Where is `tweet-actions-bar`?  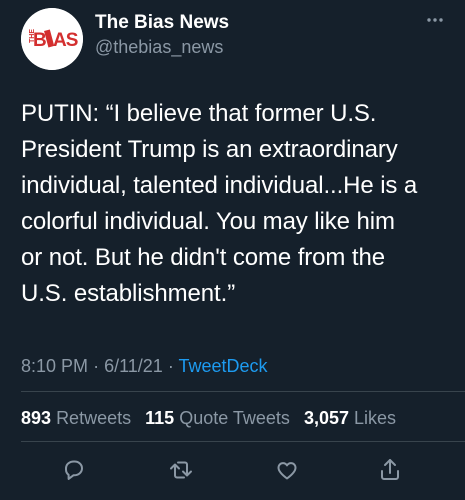 tweet-actions-bar is located at coordinates (232, 470).